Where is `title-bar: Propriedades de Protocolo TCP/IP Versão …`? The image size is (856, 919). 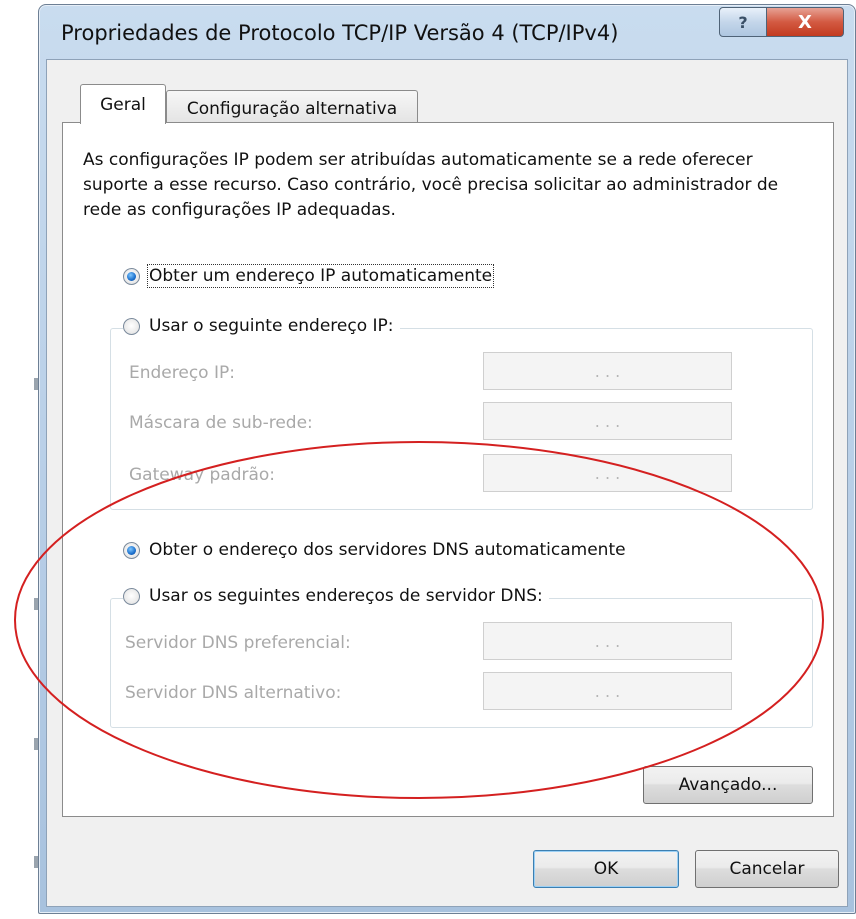
title-bar: Propriedades de Protocolo TCP/IP Versão … is located at coordinates (447, 32).